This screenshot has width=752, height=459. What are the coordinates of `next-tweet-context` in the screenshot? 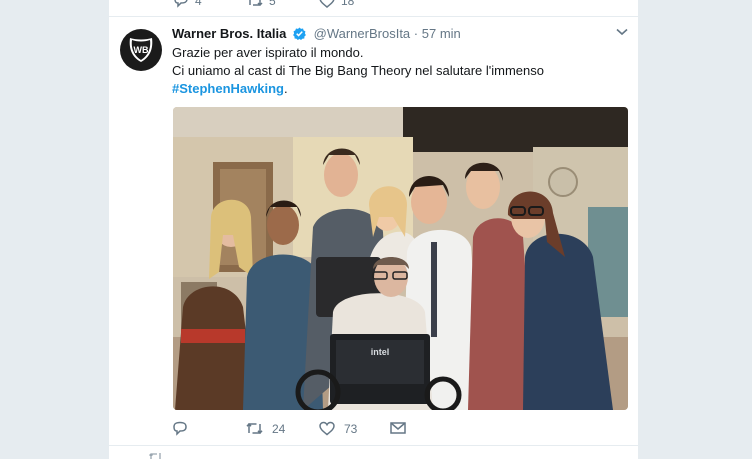 It's located at (249, 455).